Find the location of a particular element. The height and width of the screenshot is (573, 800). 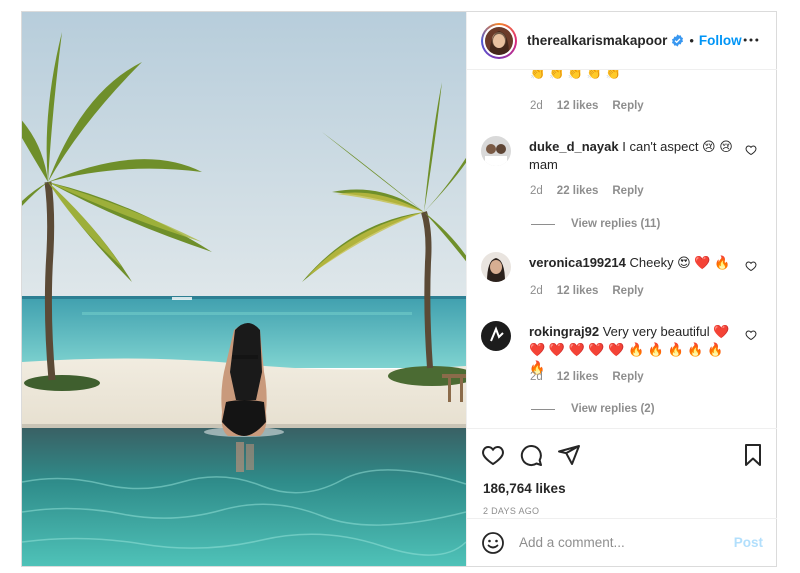

comment-input is located at coordinates (619, 542).